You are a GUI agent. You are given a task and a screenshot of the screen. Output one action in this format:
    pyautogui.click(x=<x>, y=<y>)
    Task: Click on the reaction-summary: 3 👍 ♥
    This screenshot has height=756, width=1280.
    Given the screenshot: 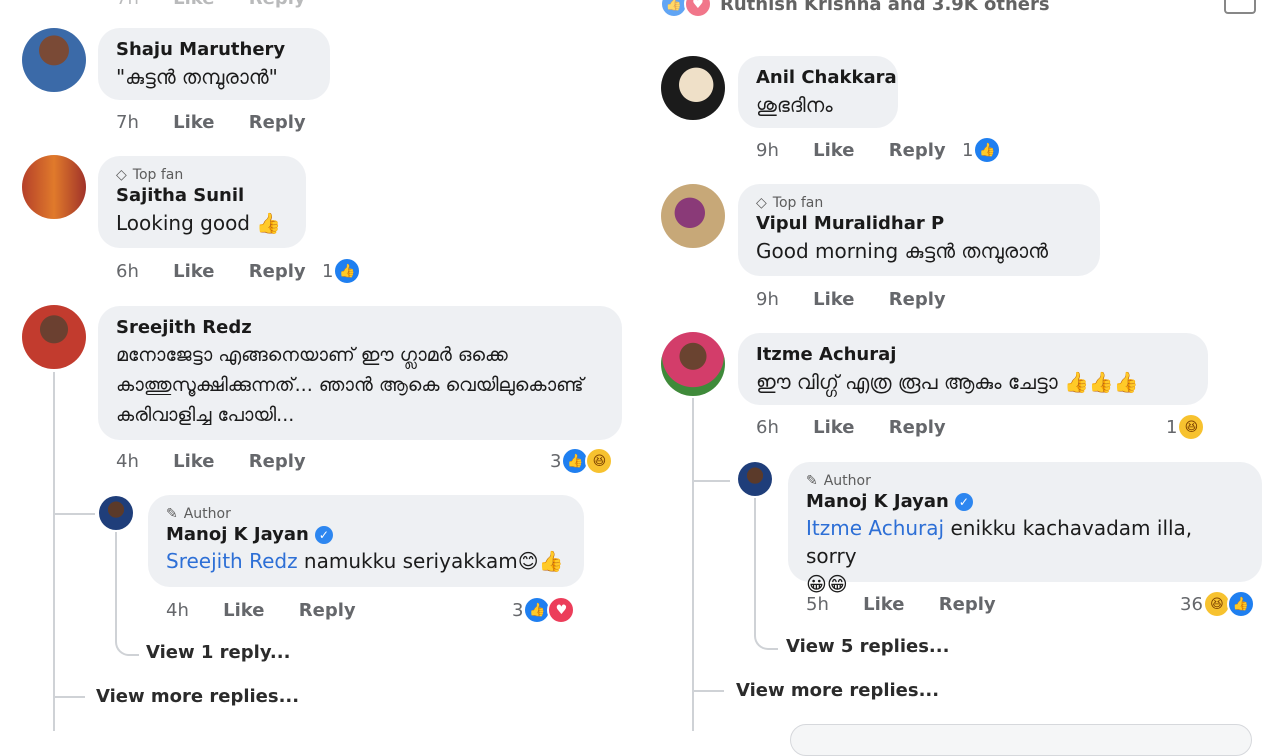 What is the action you would take?
    pyautogui.click(x=544, y=610)
    